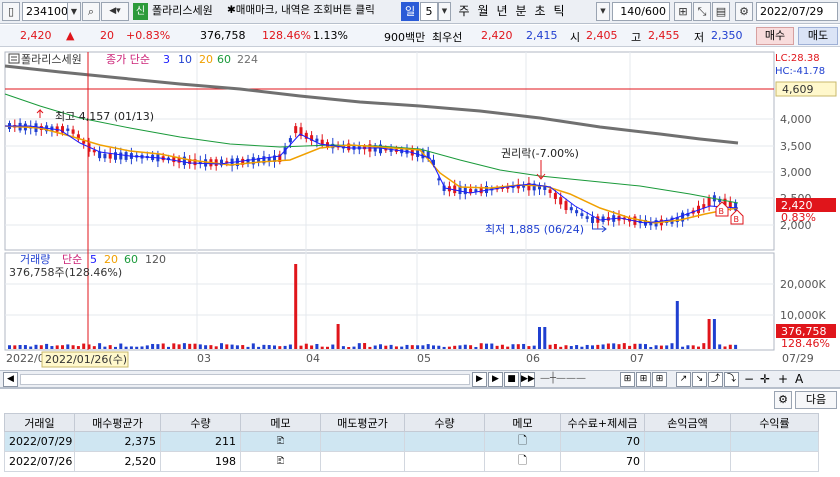 The height and width of the screenshot is (477, 840). I want to click on table-row: 2022/07/26 2,520 198 🗈 🗋 70, so click(411, 461).